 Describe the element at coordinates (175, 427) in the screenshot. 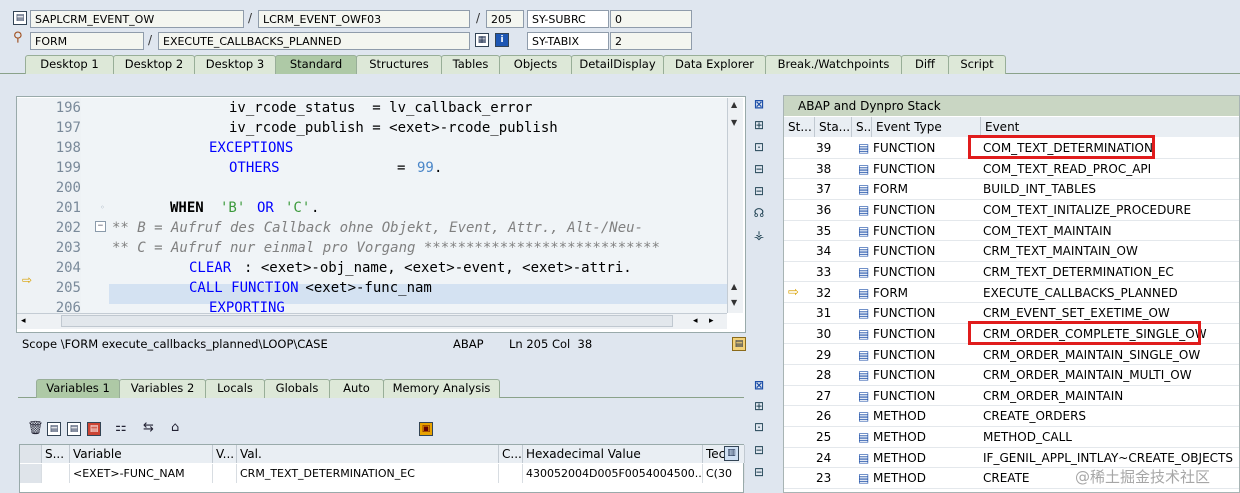

I see `tag-icon: ⌂` at that location.